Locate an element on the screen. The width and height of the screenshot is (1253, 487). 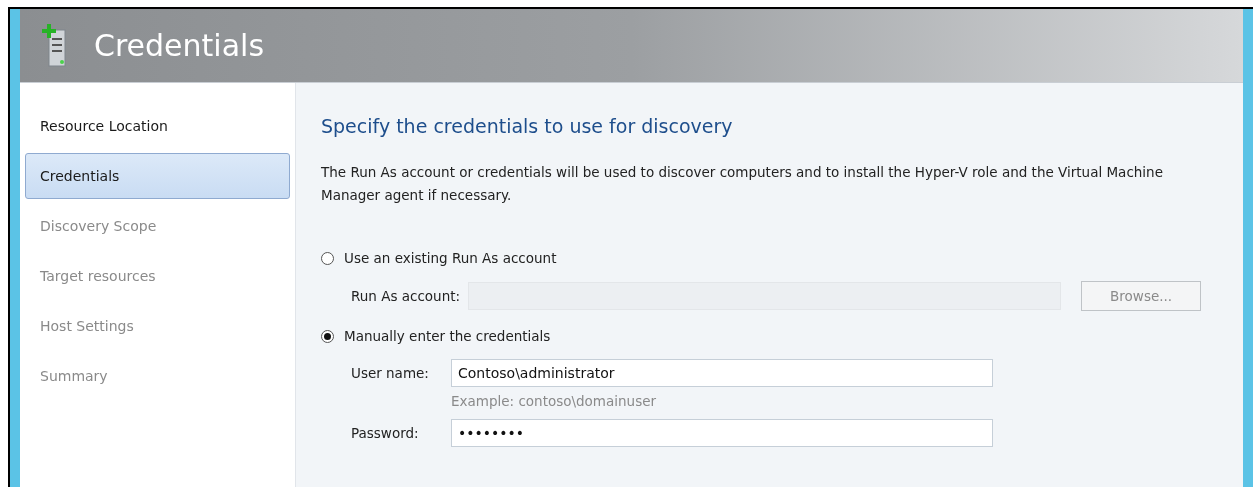
sidebar-item: Resource Location is located at coordinates (157, 126).